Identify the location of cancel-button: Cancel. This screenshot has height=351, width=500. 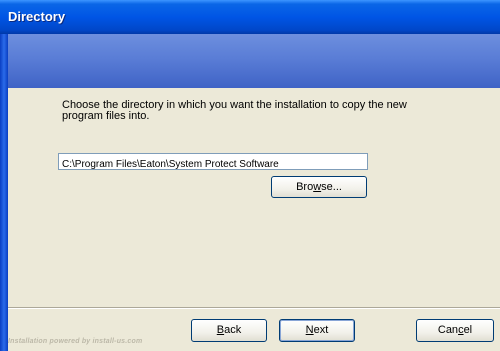
(455, 330).